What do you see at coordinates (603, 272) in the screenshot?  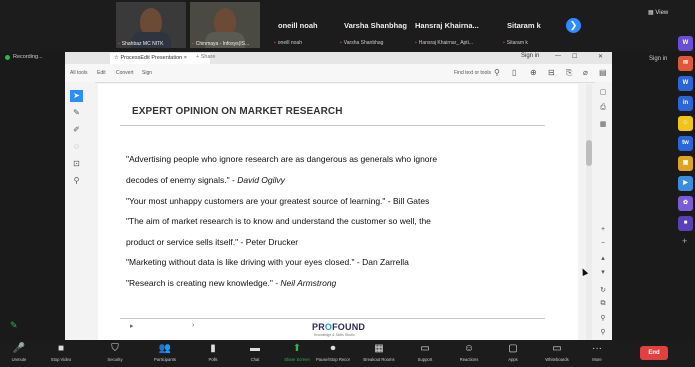 I see `page-down-icon: ▾` at bounding box center [603, 272].